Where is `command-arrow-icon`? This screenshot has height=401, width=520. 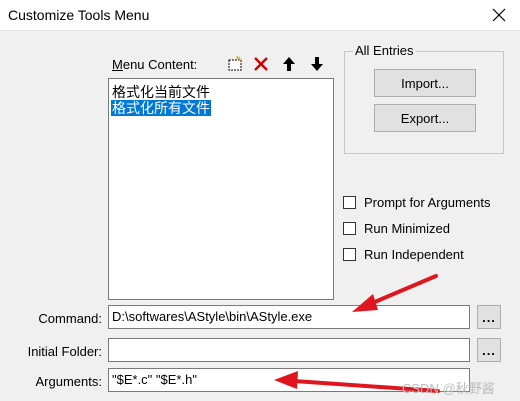 command-arrow-icon is located at coordinates (395, 293).